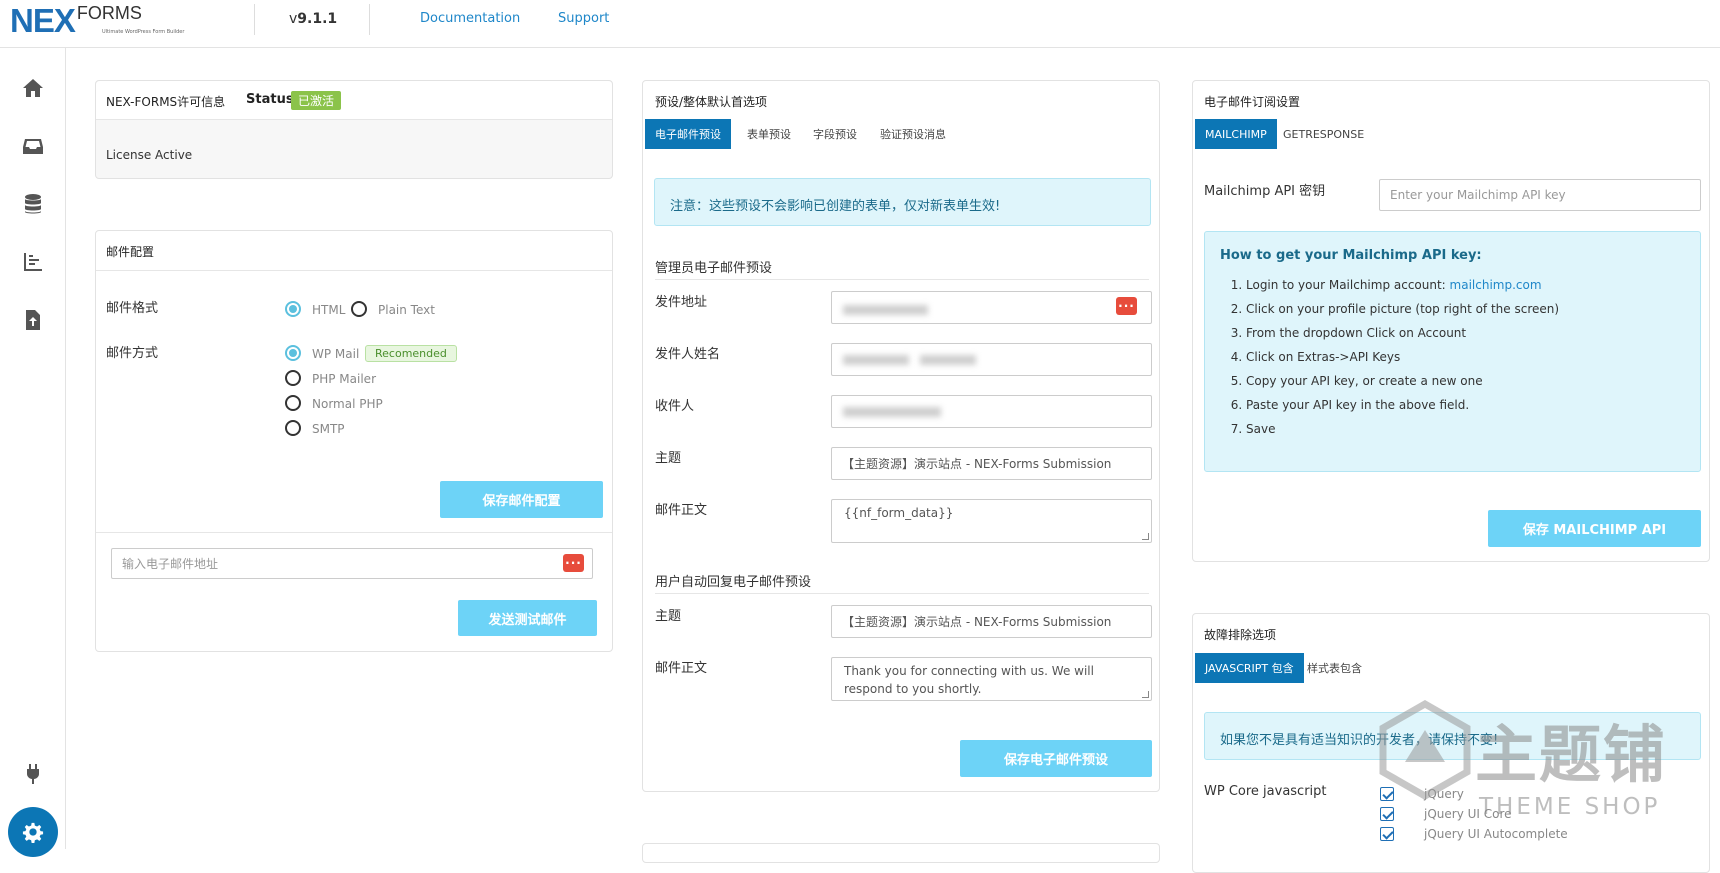 The image size is (1720, 873). I want to click on support-link: Support, so click(583, 18).